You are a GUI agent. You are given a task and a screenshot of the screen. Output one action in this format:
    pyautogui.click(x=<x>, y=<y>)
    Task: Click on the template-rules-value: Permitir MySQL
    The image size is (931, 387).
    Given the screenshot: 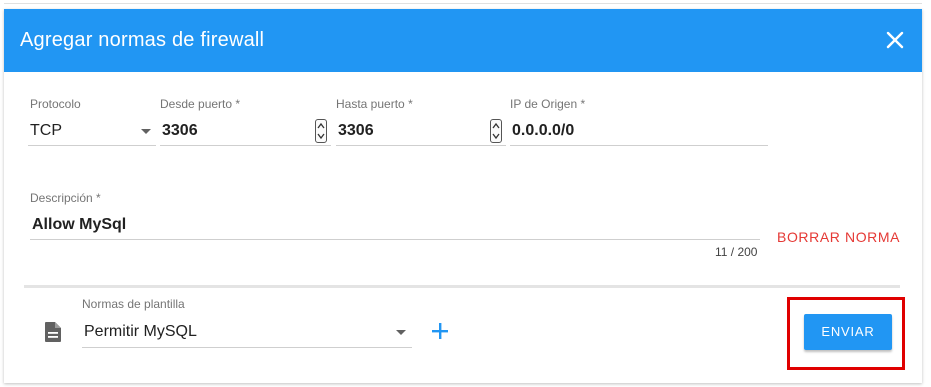 What is the action you would take?
    pyautogui.click(x=140, y=331)
    